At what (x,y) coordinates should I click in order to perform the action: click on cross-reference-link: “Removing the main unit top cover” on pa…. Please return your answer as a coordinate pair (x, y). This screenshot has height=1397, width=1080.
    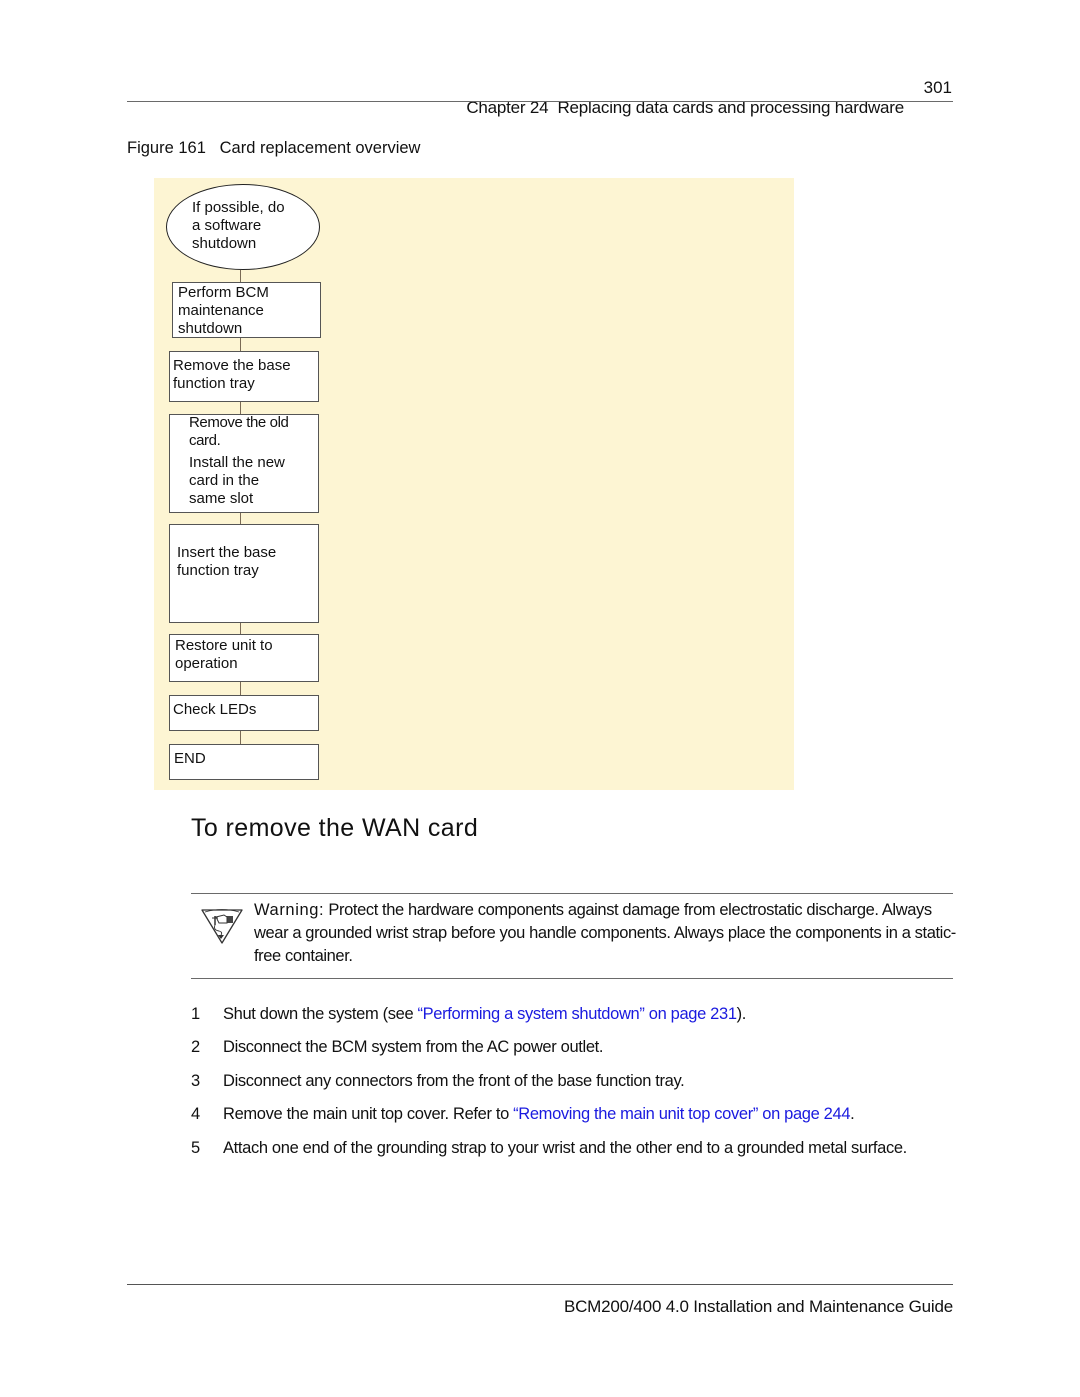
    Looking at the image, I should click on (681, 1114).